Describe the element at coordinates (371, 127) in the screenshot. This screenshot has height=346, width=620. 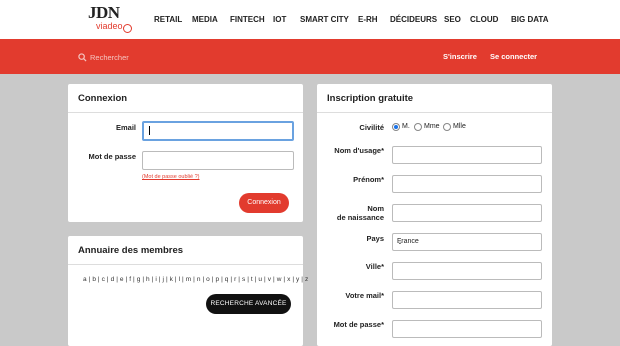
I see `civilite-label: Civilité` at that location.